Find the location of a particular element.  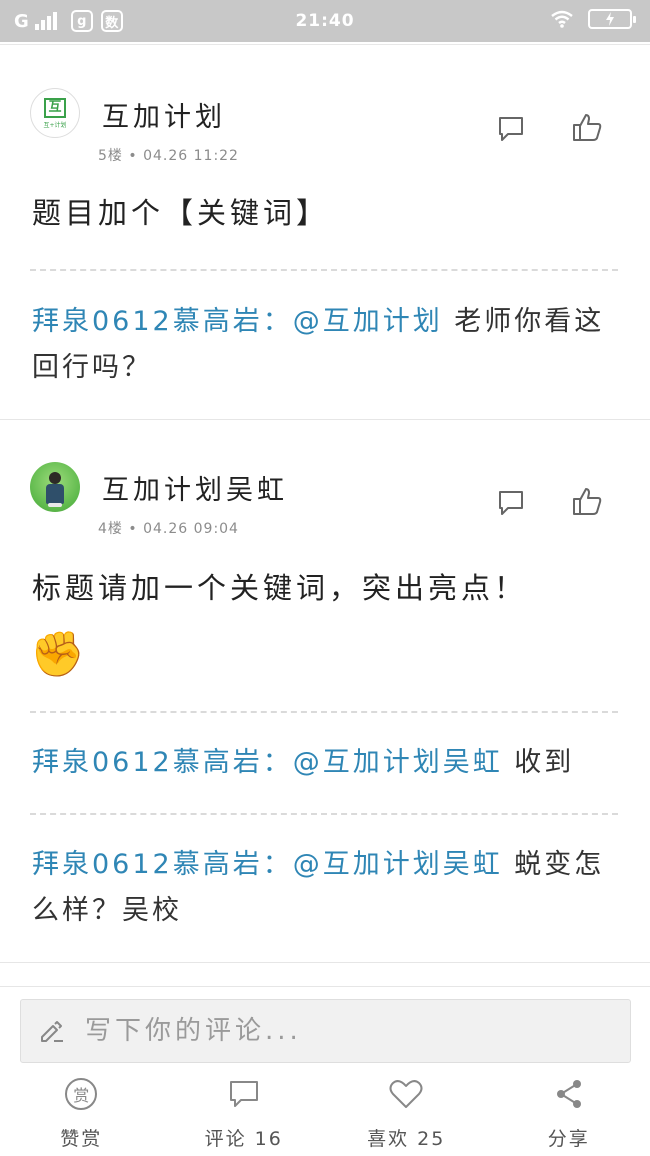

comment-body: 标题请加一个关键词，突出亮点！ is located at coordinates (280, 588).